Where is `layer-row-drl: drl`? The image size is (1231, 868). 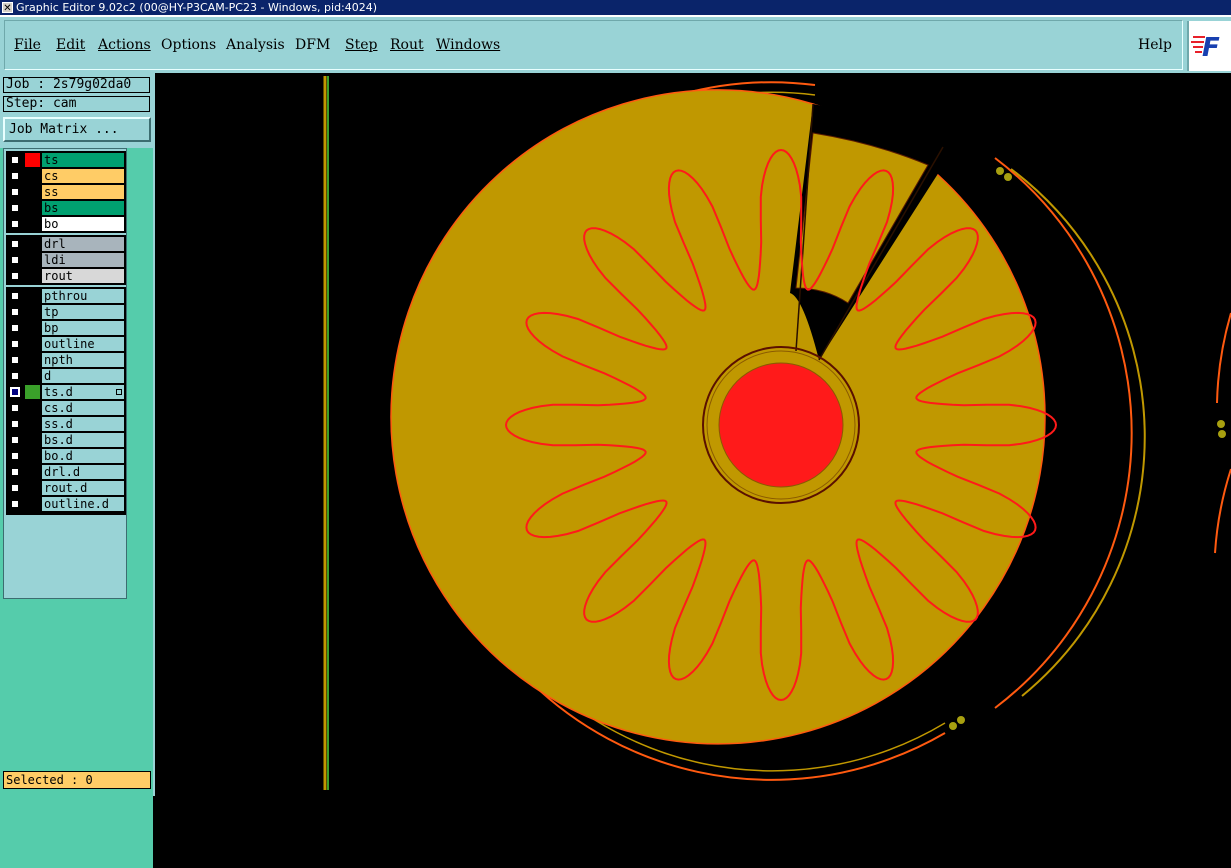
layer-row-drl: drl is located at coordinates (66, 244).